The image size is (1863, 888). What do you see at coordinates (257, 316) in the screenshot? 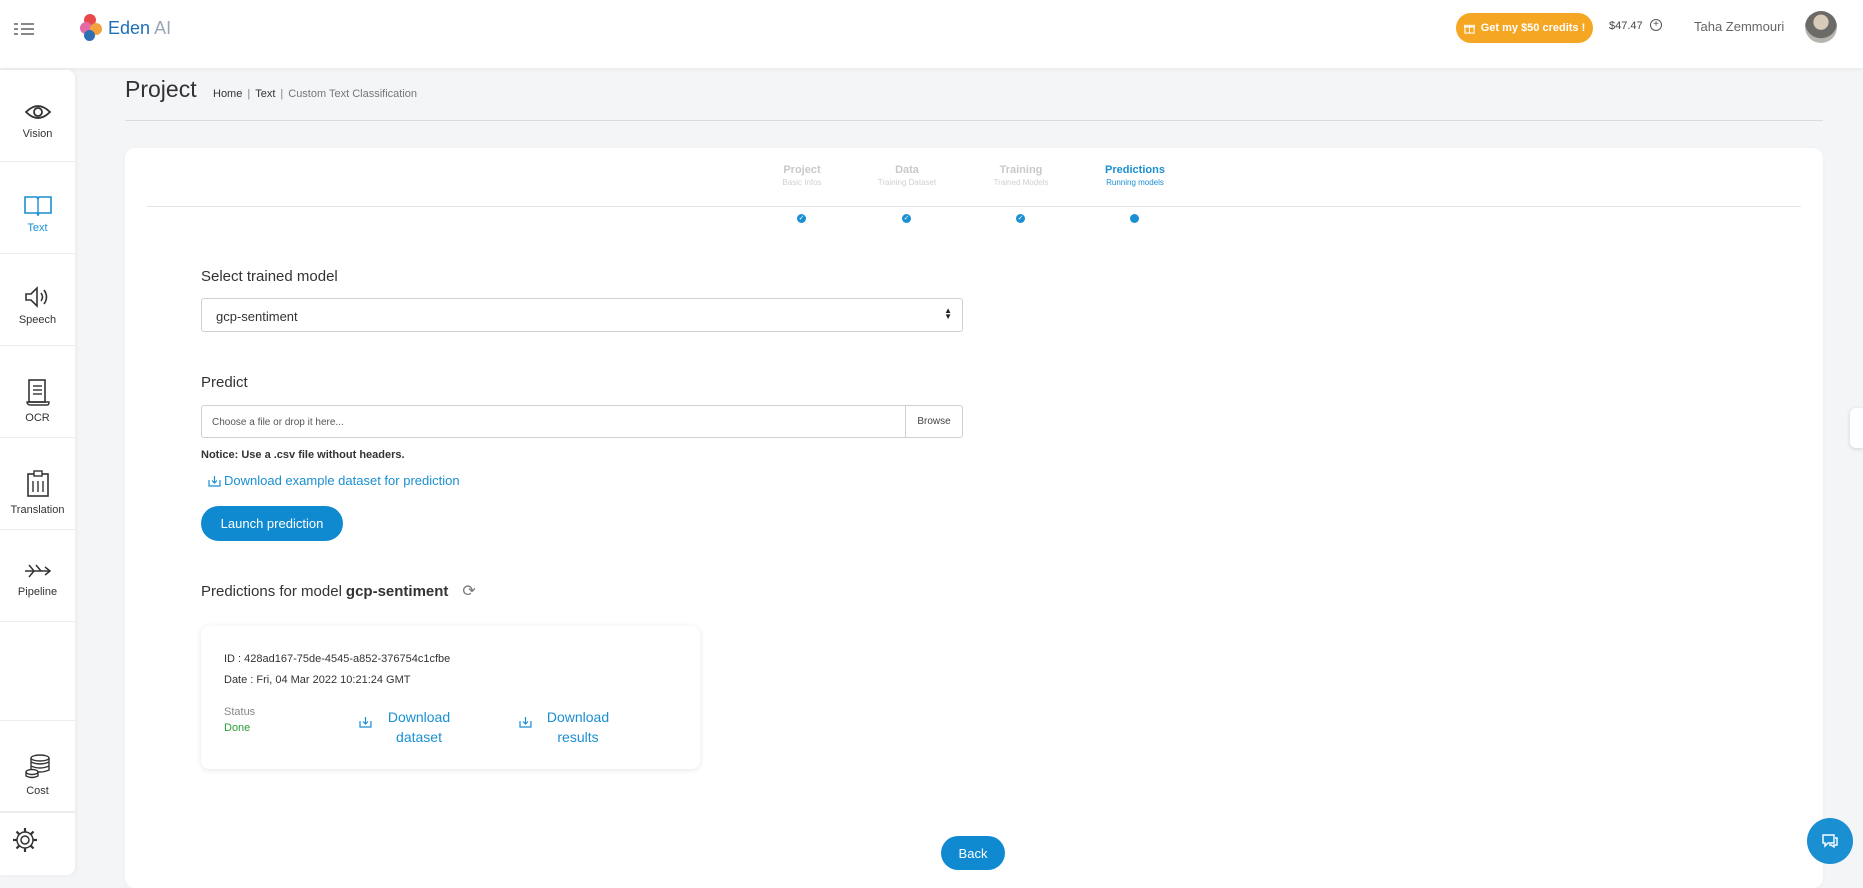
I see `model-select-value: gcp-sentiment` at bounding box center [257, 316].